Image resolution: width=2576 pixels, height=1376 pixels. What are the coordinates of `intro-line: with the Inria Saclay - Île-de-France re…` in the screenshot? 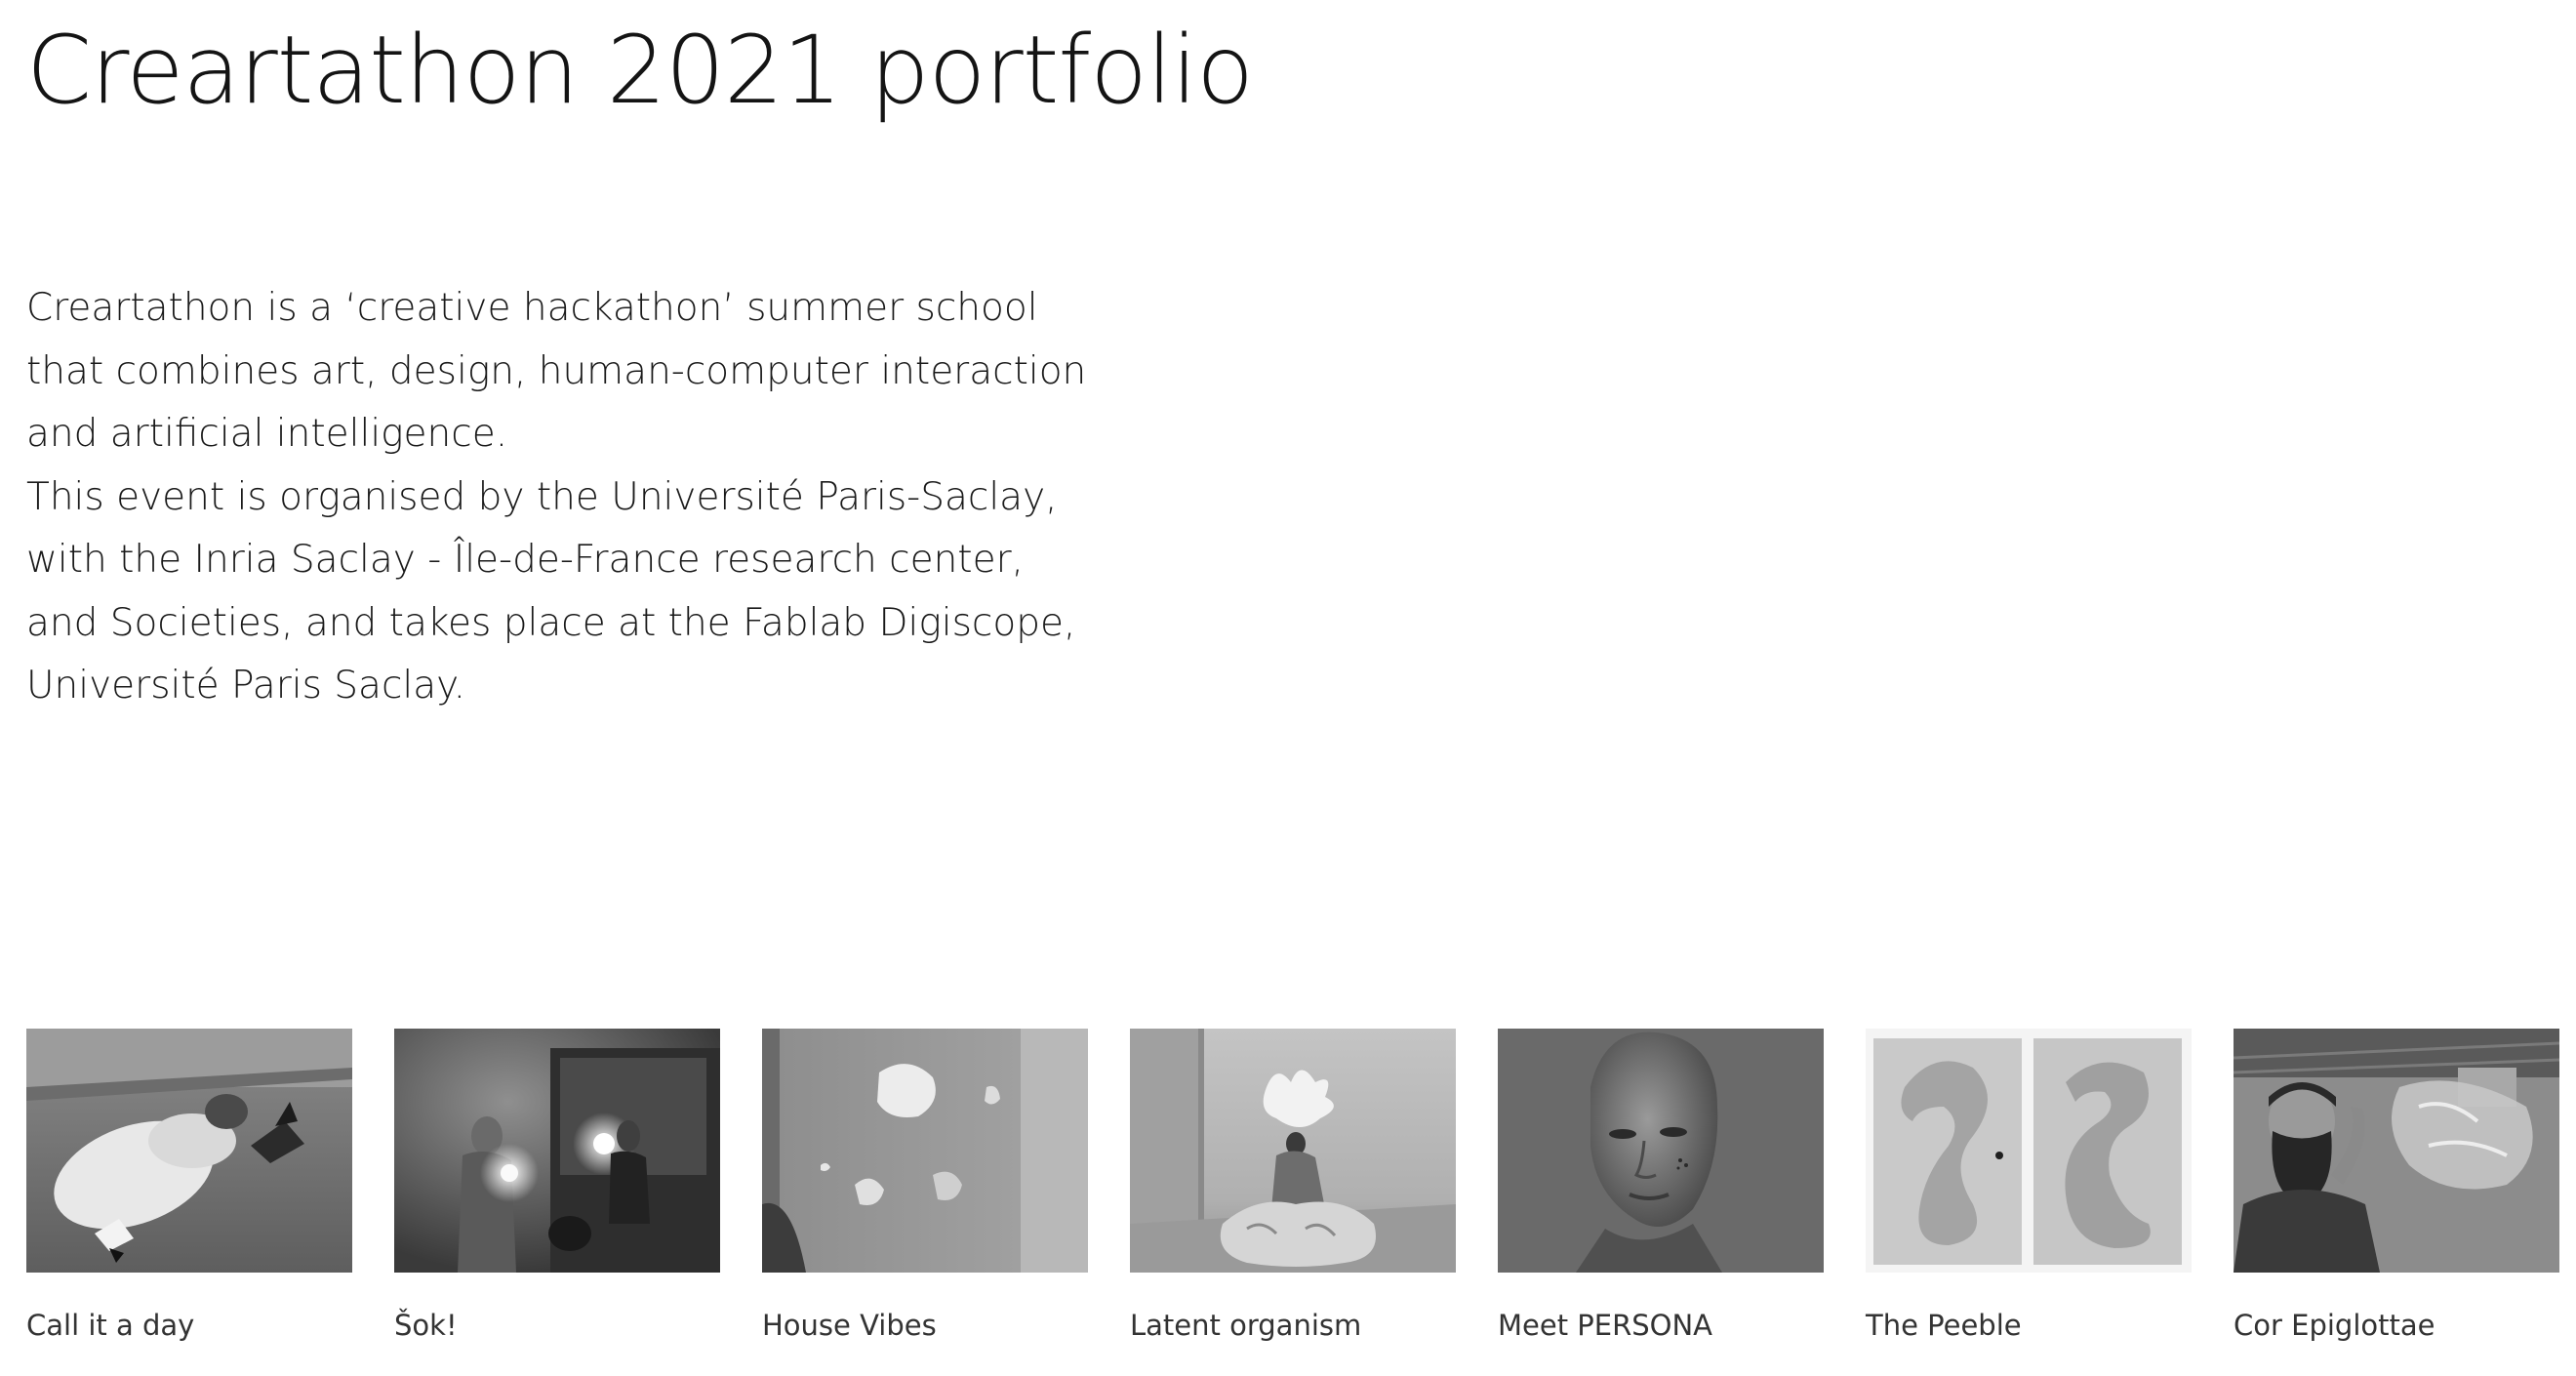 It's located at (525, 560).